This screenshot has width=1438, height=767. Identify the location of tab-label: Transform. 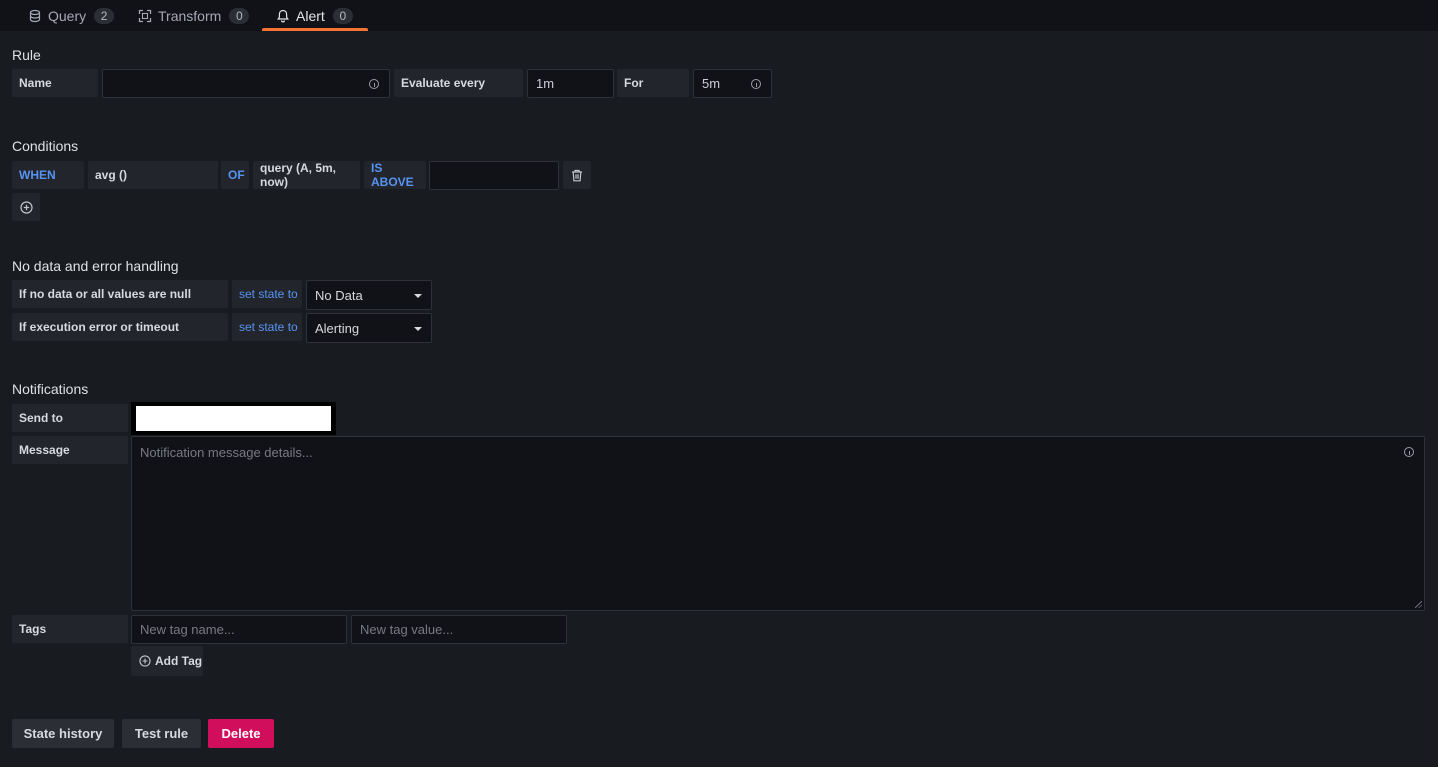
(190, 15).